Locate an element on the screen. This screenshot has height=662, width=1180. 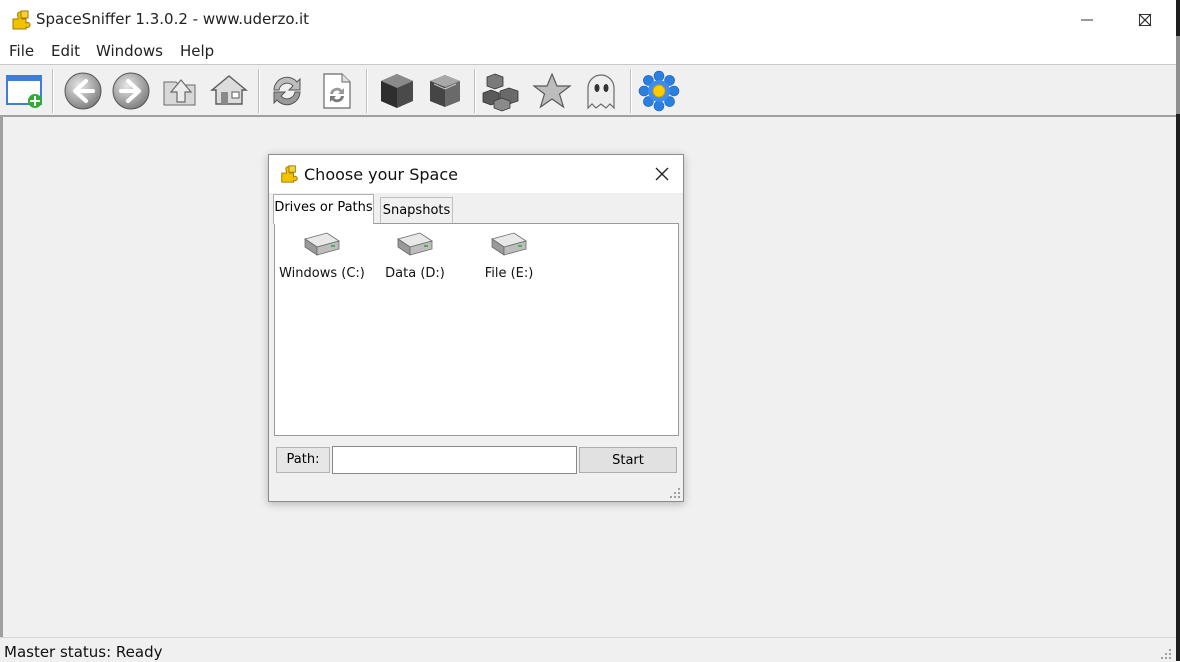
menu-windows: Windows is located at coordinates (129, 51).